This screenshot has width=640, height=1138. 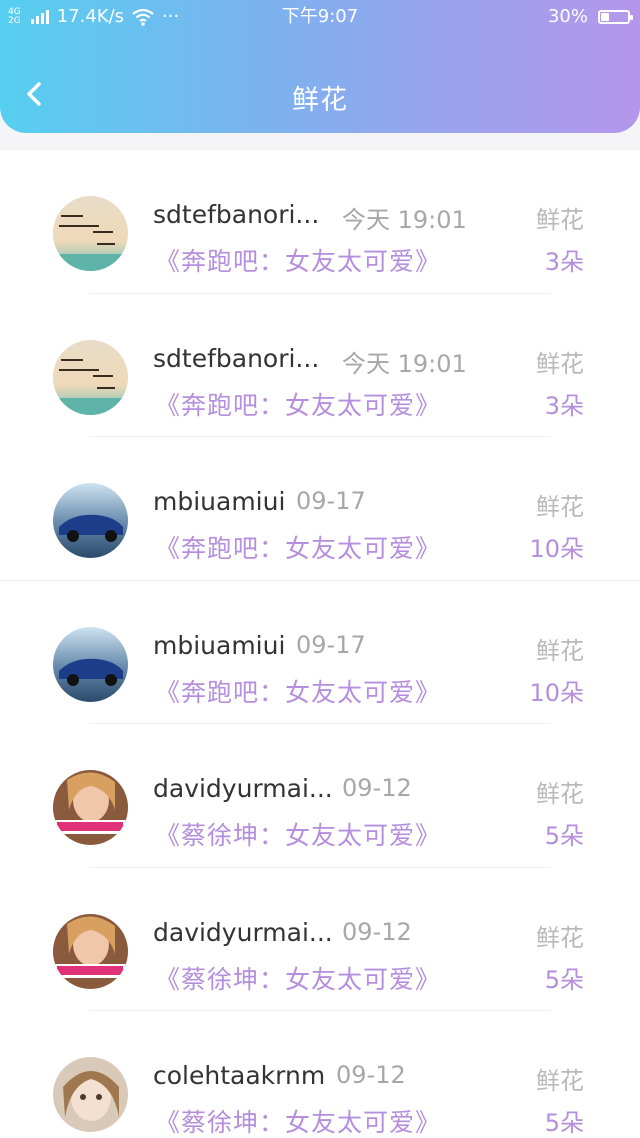 I want to click on header: 4G 2G 17.4K/s ··· 下午9:07 30% 鲜花, so click(x=320, y=66).